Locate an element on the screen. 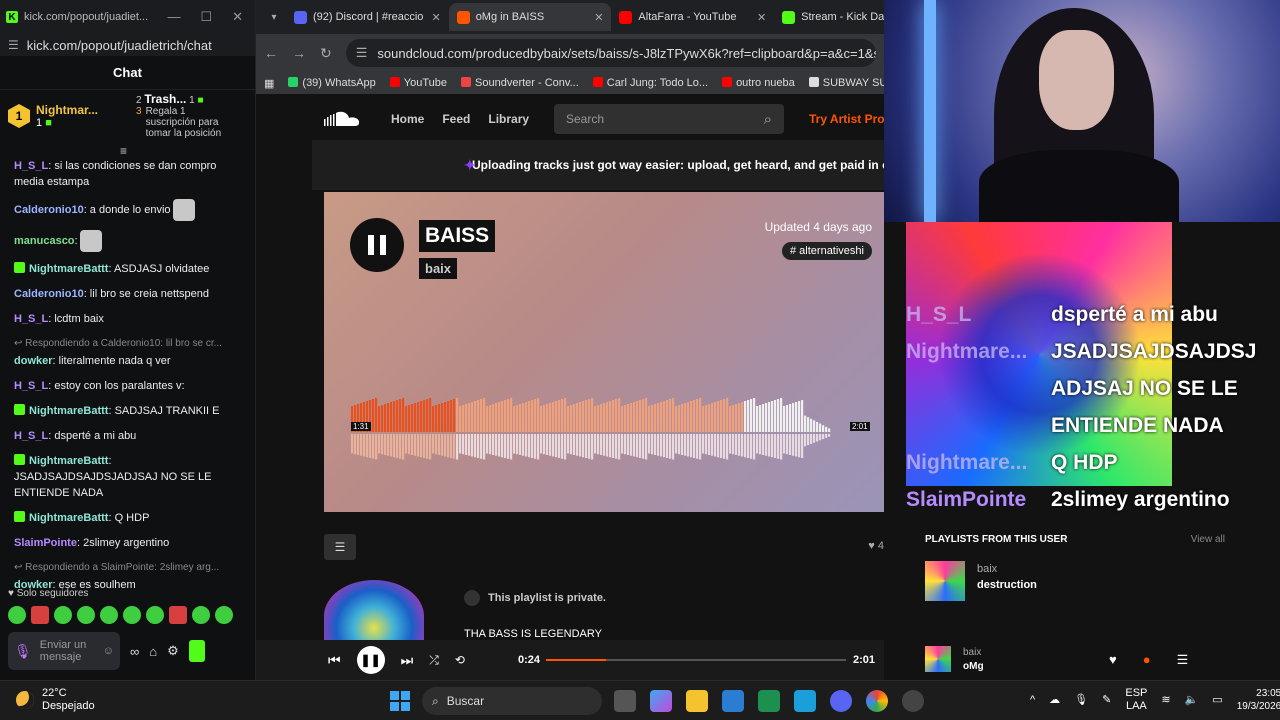 Image resolution: width=1280 pixels, height=720 pixels. app-icon is located at coordinates (805, 701).